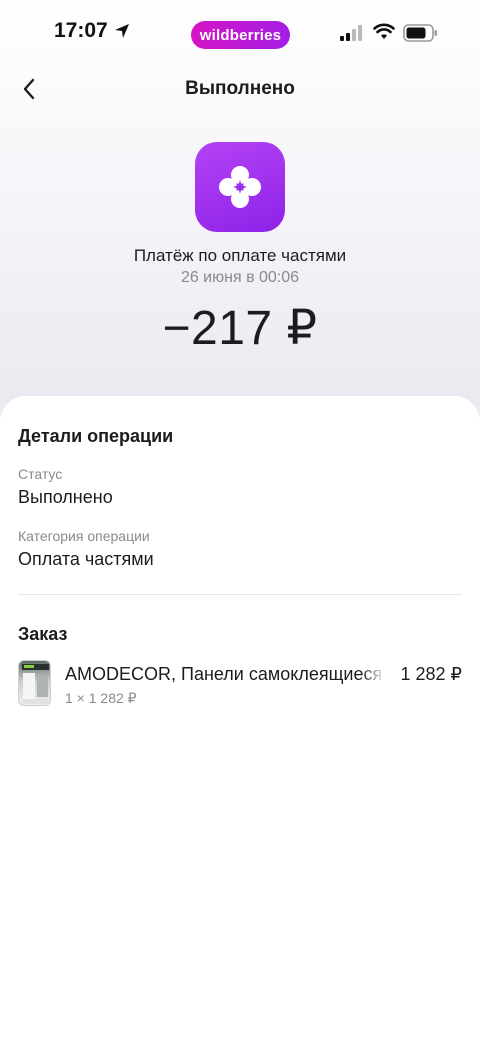 The image size is (480, 1041). I want to click on order-section-title: Заказ, so click(43, 634).